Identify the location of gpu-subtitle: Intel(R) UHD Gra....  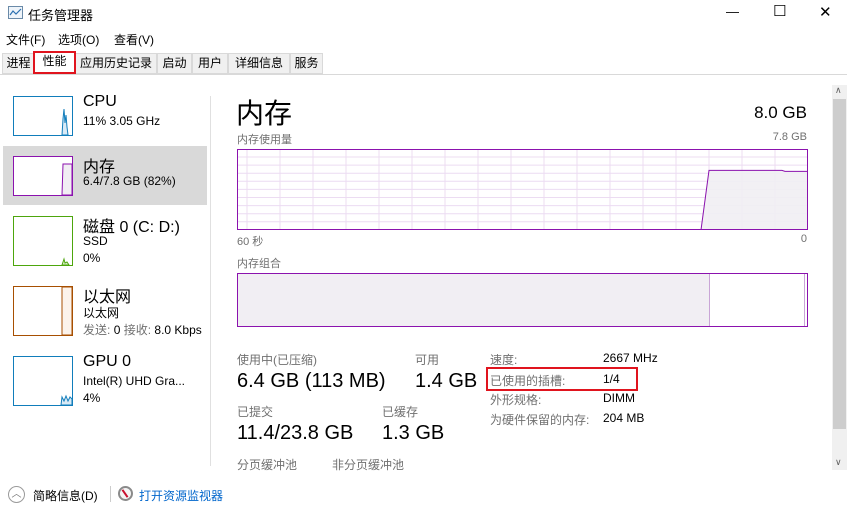
(134, 381).